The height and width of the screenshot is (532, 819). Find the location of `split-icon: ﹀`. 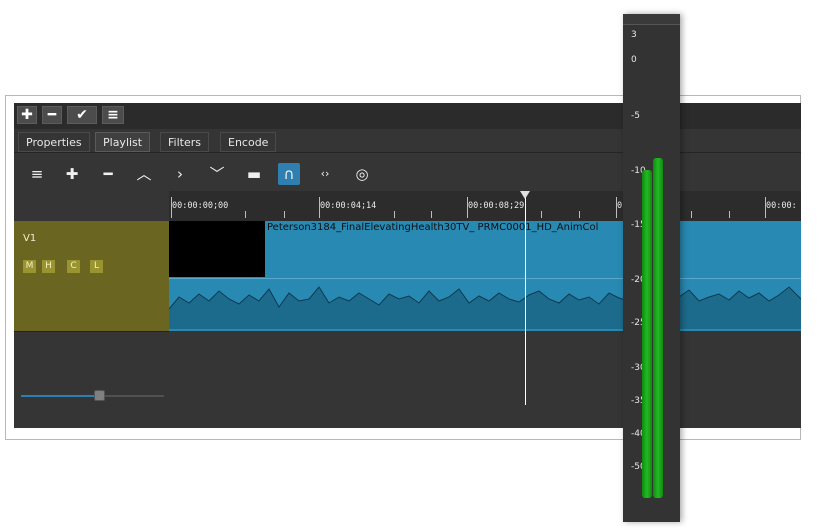

split-icon: ﹀ is located at coordinates (217, 174).